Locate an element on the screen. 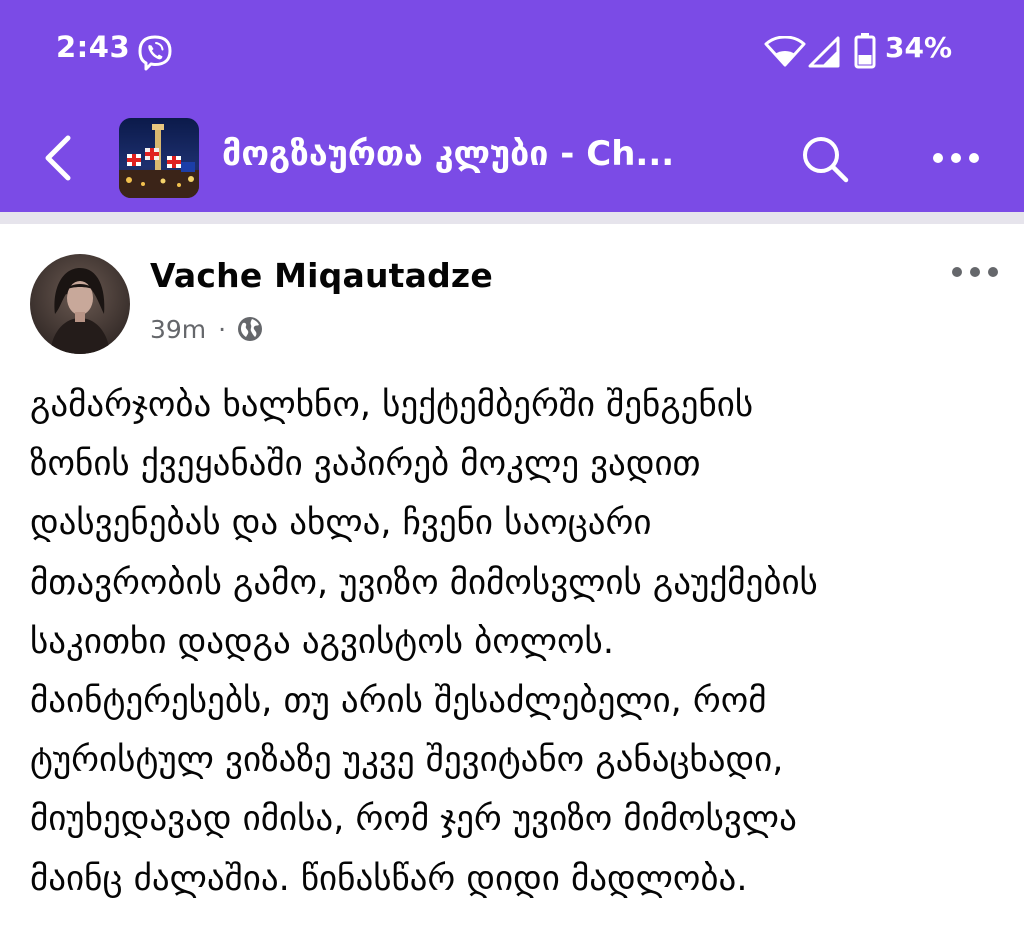 Image resolution: width=1024 pixels, height=937 pixels. post-text-line: მაინტერესებს, თუ არის შესაძლებელი, რომ is located at coordinates (398, 701).